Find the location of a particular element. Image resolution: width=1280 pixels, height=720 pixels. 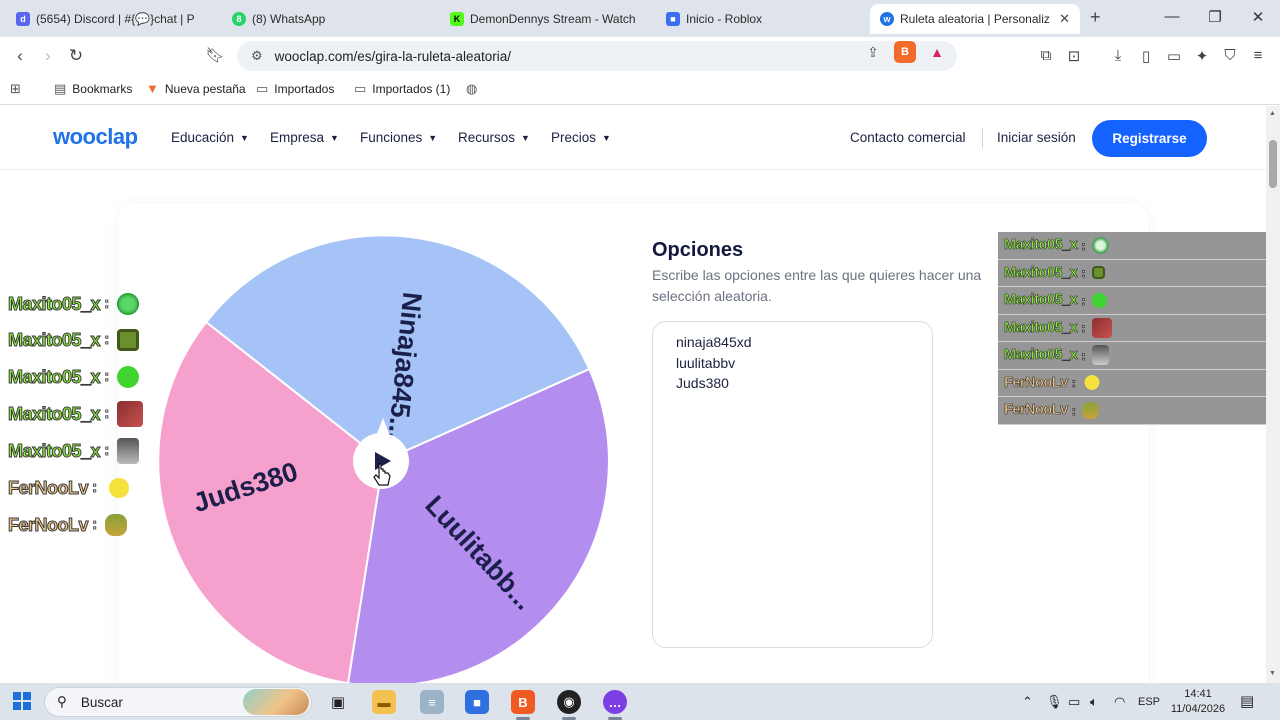

screenshot-icon: ⊡ is located at coordinates (1074, 56).